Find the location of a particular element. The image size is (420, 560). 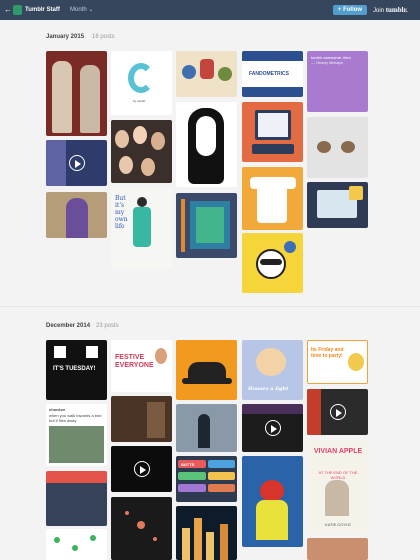

blog-avatar is located at coordinates (17, 10).